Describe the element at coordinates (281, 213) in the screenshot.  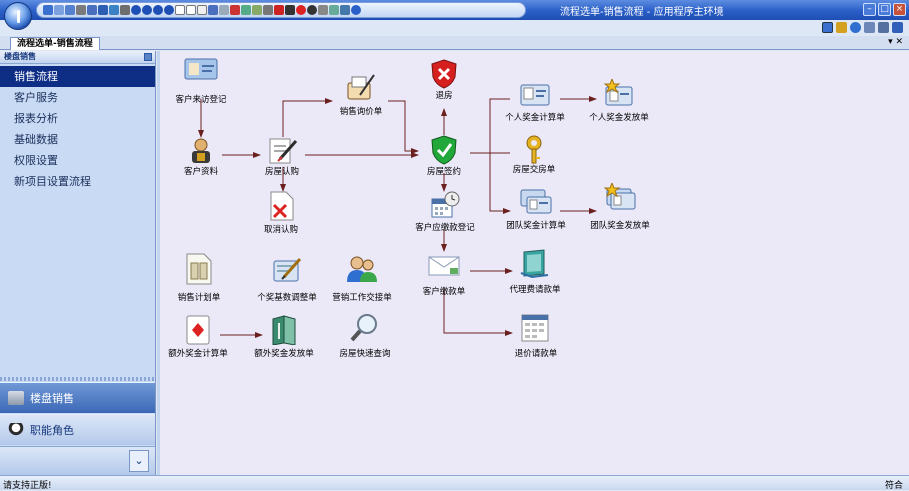
I see `flow-node-cancel-subscribe: 取消认购` at that location.